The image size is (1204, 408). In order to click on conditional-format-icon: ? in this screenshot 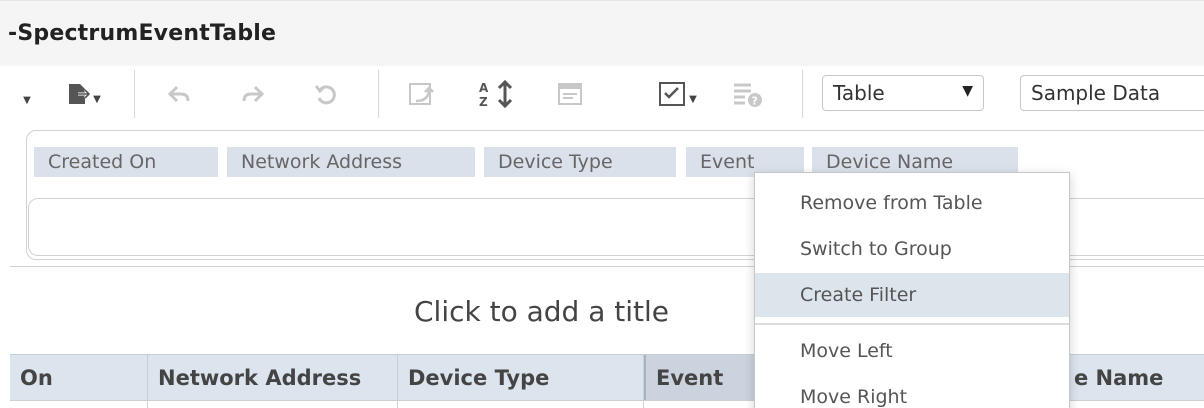, I will do `click(748, 95)`.